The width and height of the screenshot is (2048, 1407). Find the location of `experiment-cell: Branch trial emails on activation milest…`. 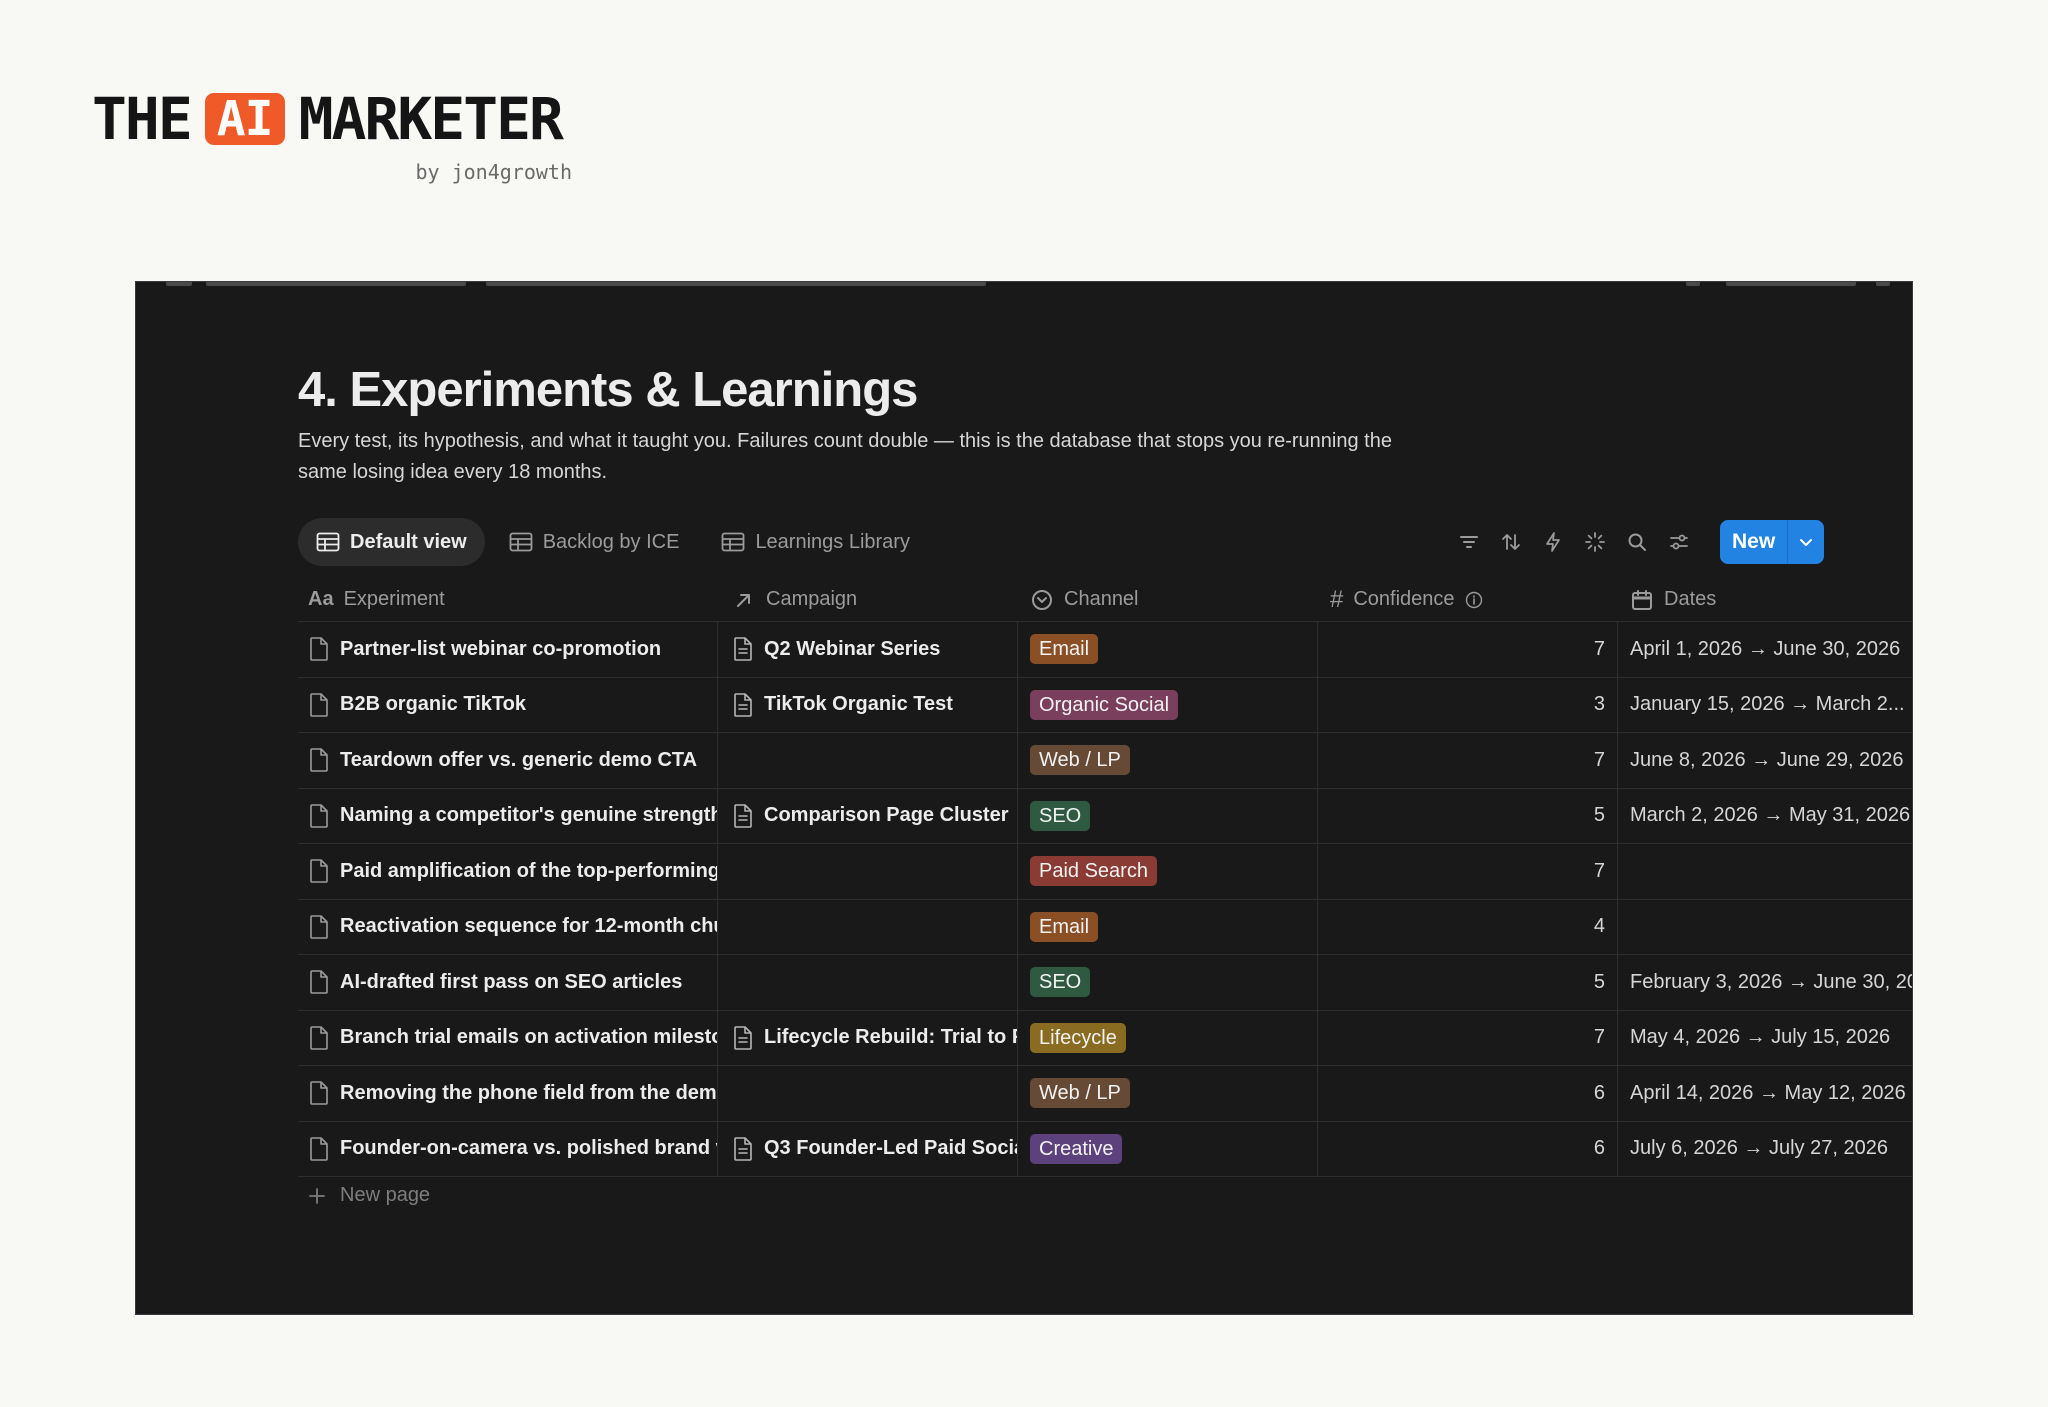

experiment-cell: Branch trial emails on activation milest… is located at coordinates (508, 1037).